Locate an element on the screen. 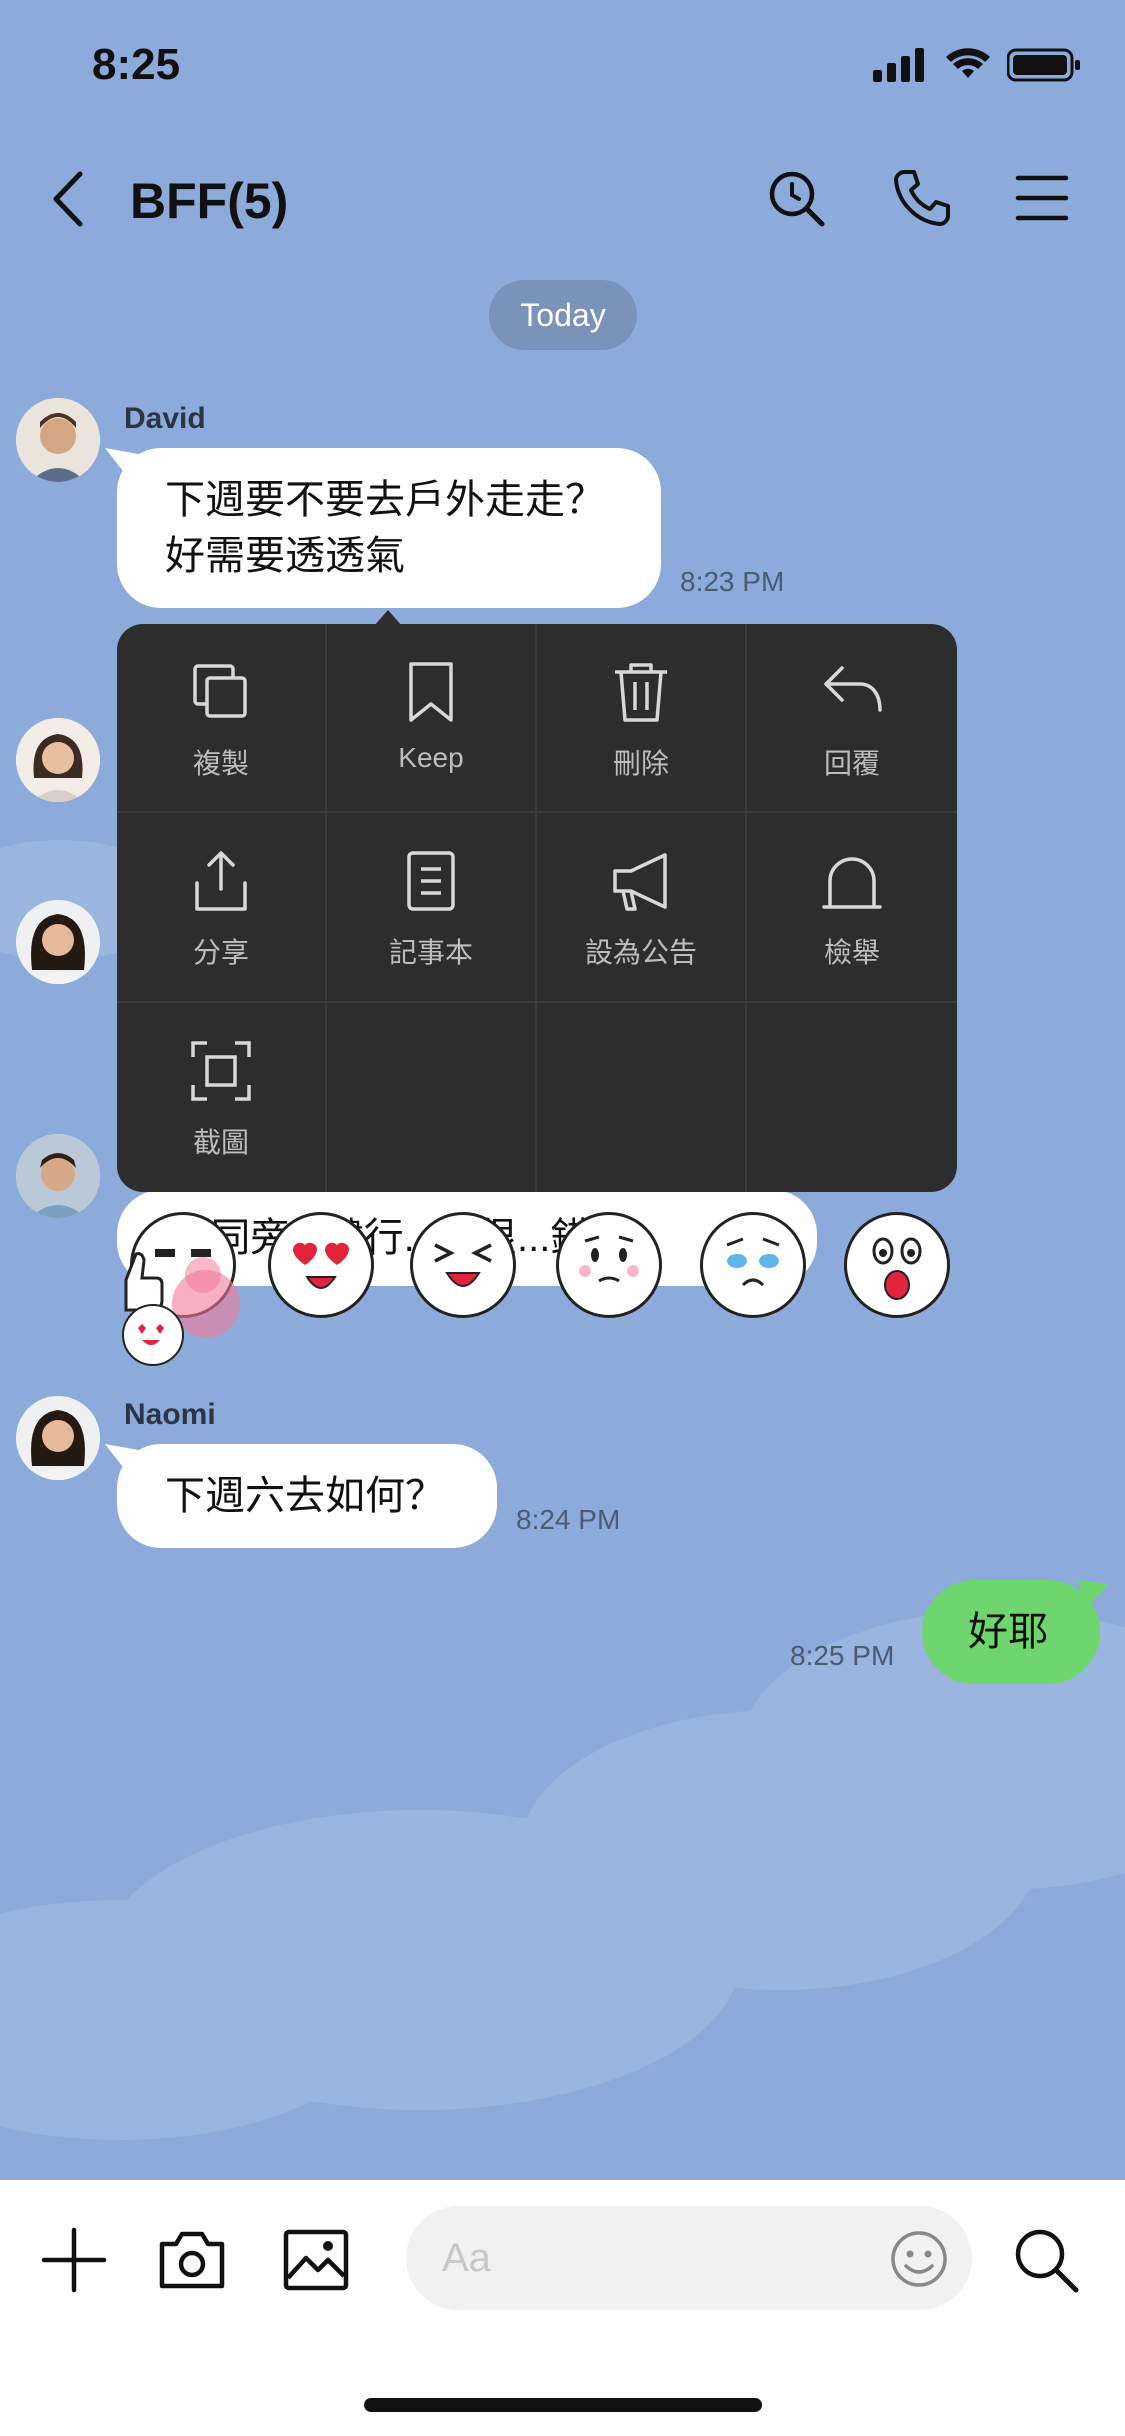  menu-item-label: 回覆 is located at coordinates (851, 763).